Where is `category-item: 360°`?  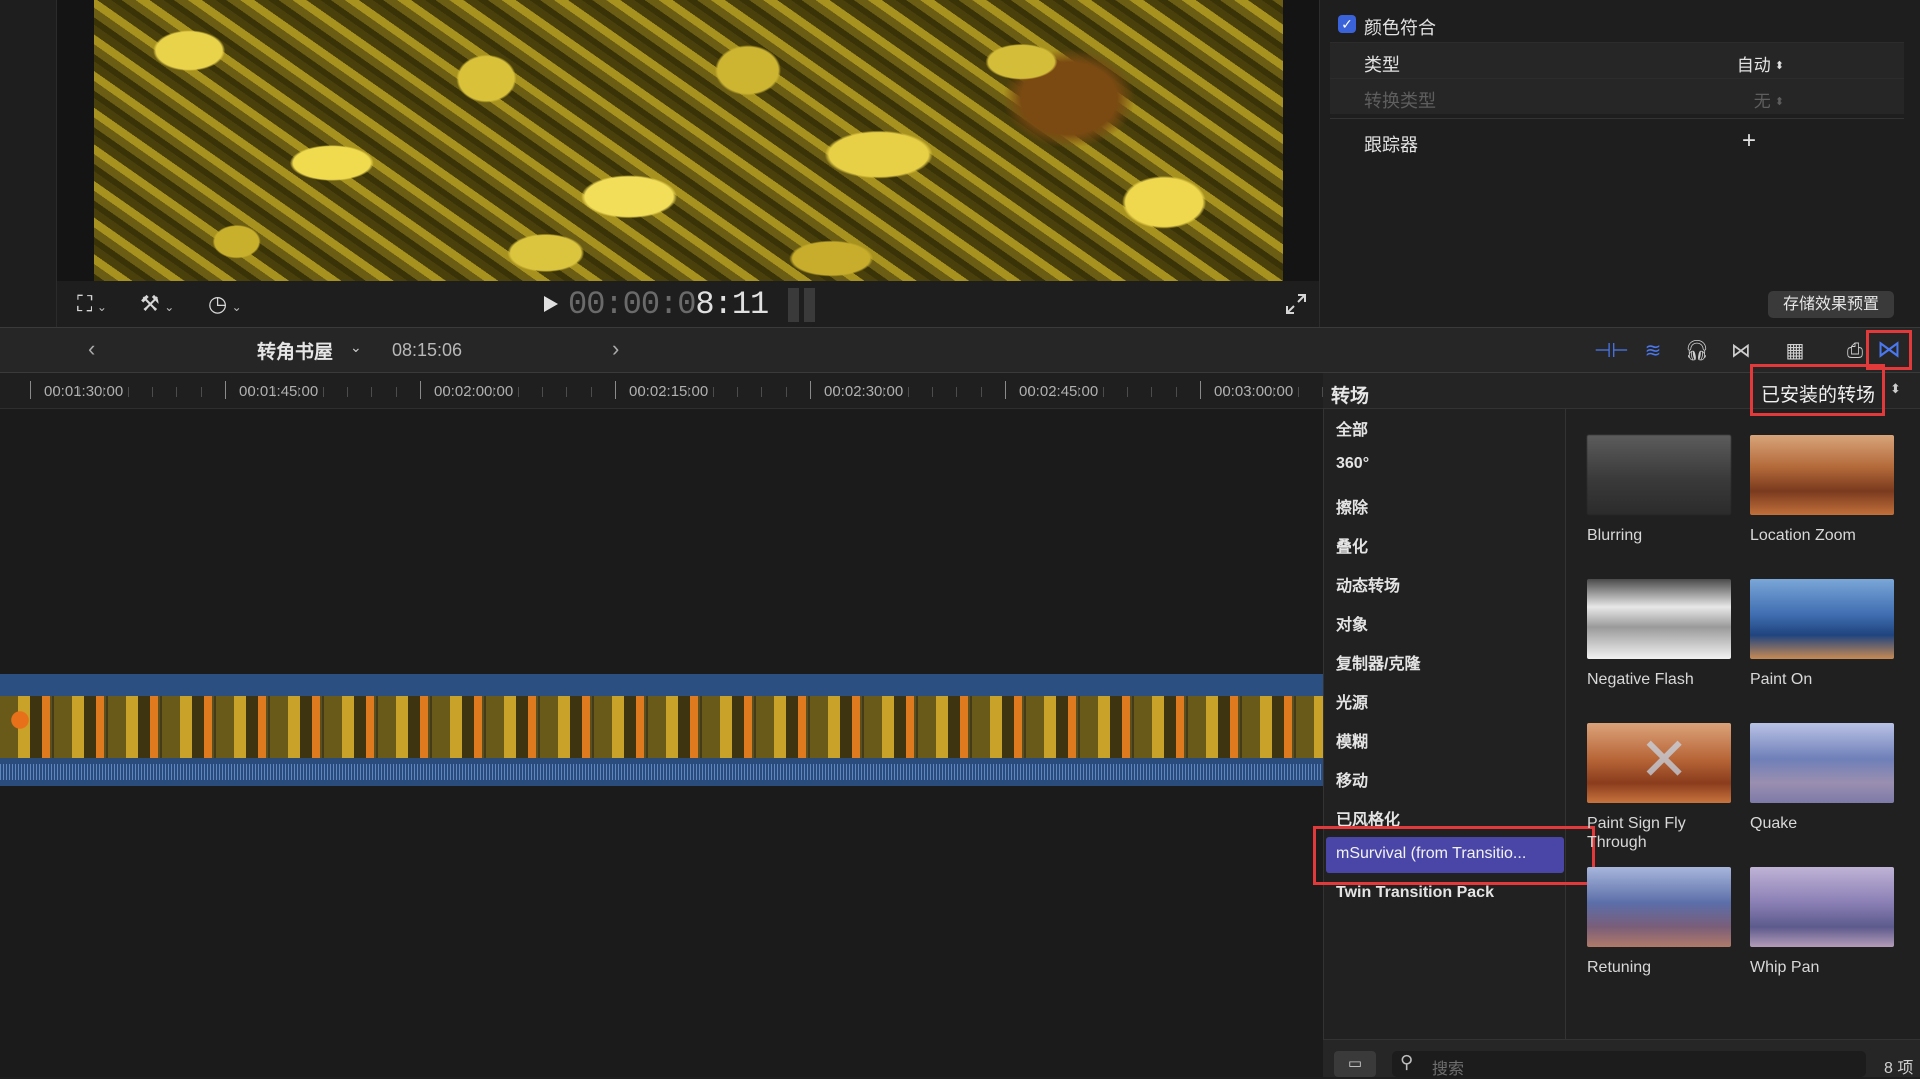
category-item: 360° is located at coordinates (1352, 464).